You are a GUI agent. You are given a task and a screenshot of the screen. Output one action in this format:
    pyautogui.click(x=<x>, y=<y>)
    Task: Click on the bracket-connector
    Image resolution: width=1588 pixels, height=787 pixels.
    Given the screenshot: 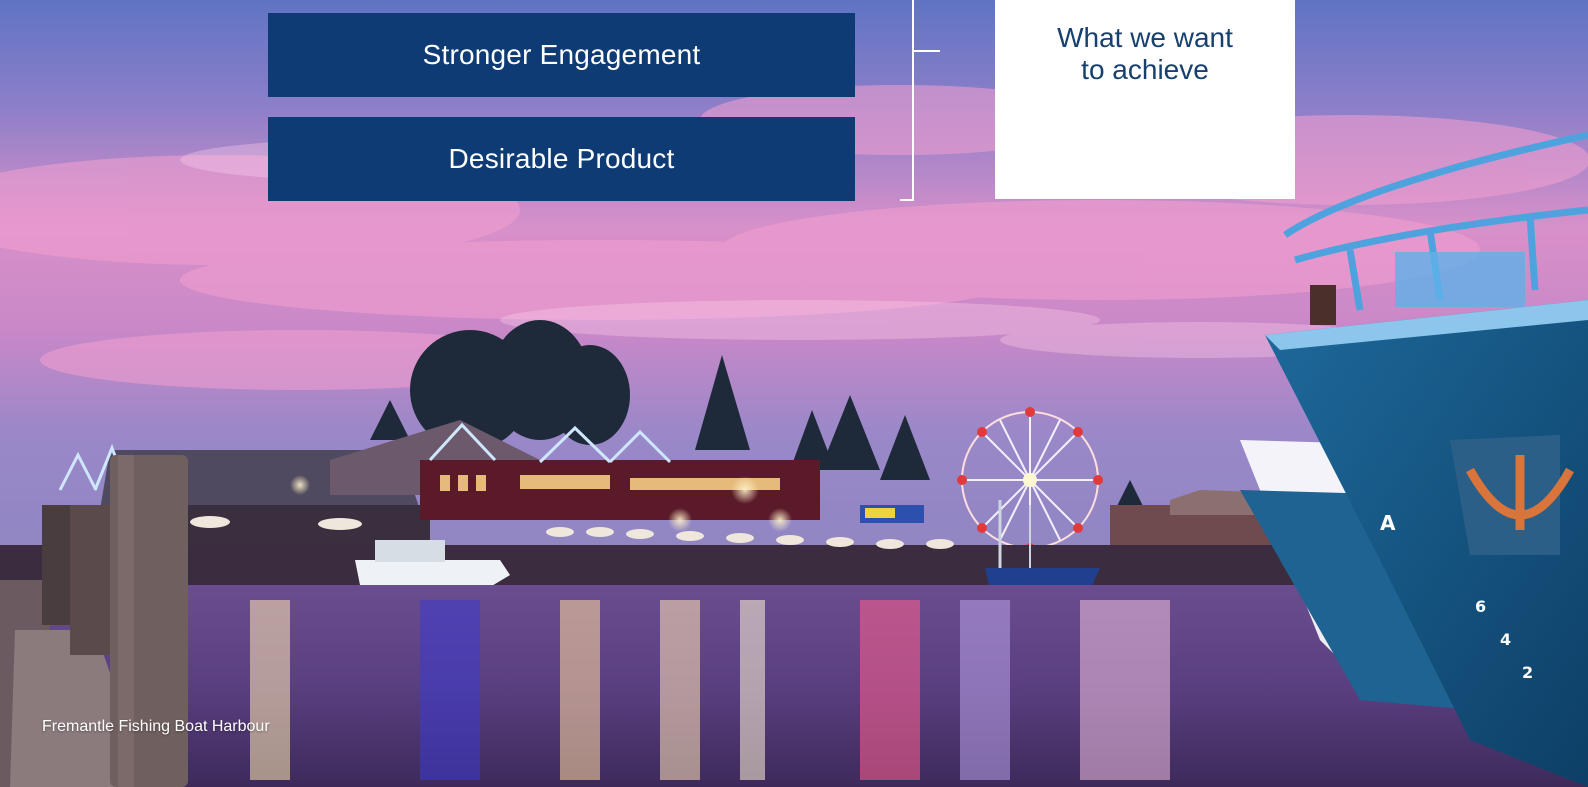 What is the action you would take?
    pyautogui.click(x=920, y=100)
    